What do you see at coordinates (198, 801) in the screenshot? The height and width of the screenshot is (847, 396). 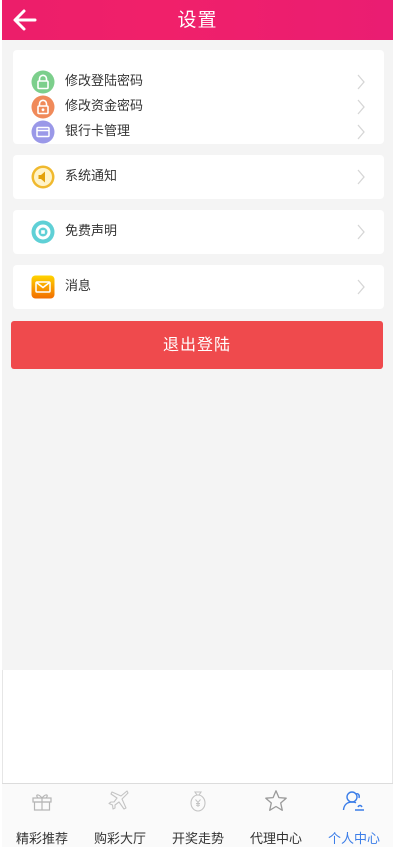 I see `yen-bag-icon` at bounding box center [198, 801].